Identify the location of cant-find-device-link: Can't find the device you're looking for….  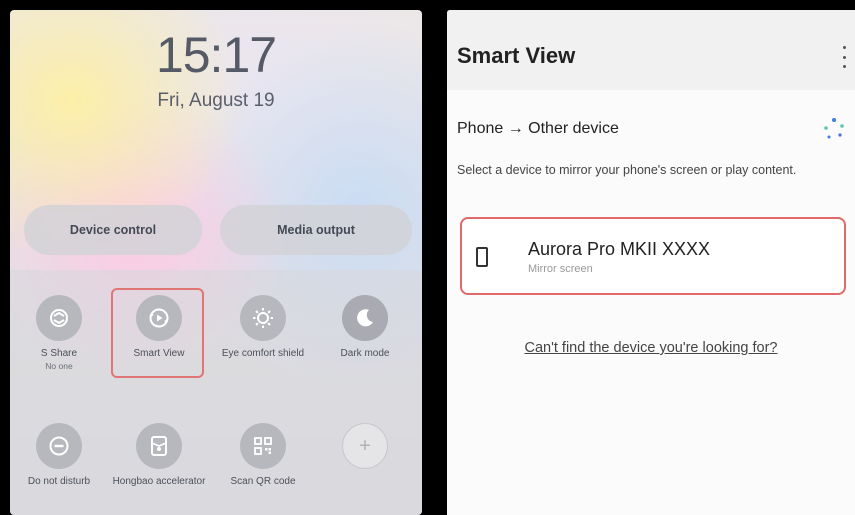
(651, 348).